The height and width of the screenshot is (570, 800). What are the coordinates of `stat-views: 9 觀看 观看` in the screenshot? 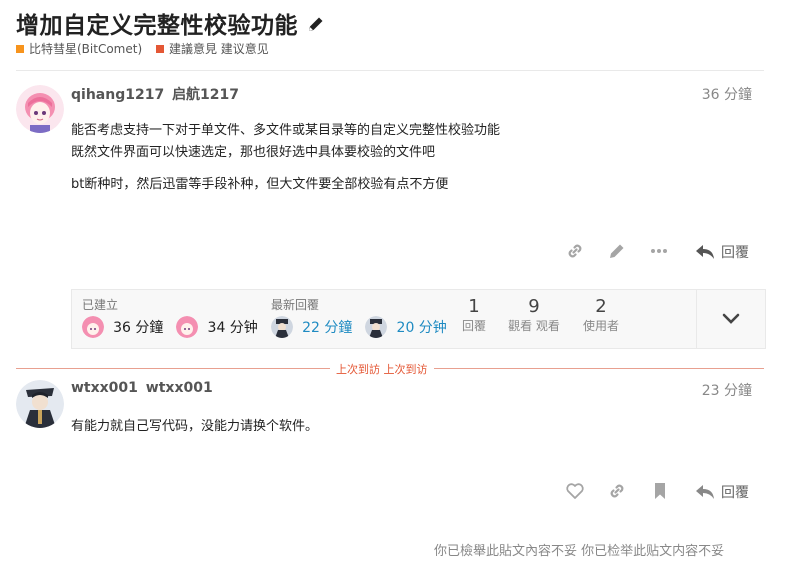 It's located at (534, 315).